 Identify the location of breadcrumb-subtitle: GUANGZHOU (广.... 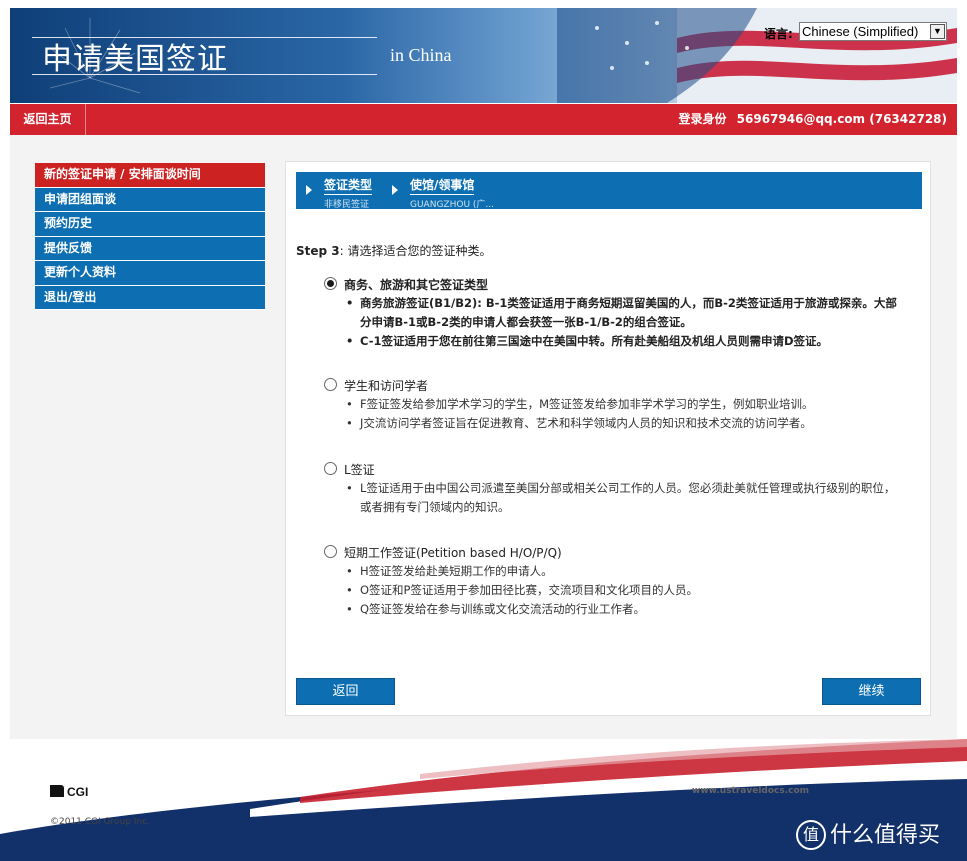
(452, 205).